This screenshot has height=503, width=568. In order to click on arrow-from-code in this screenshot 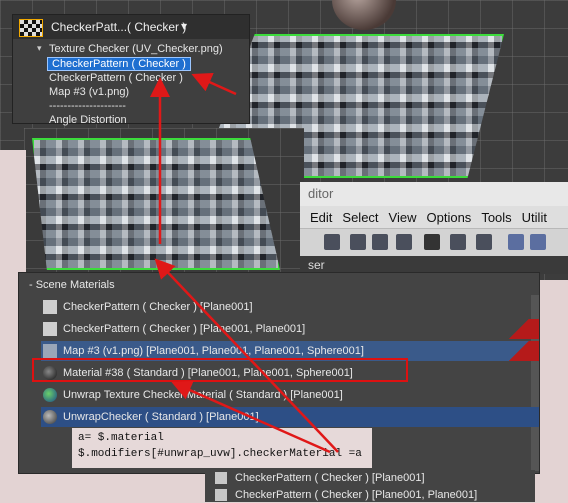, I will do `click(246, 355)`.